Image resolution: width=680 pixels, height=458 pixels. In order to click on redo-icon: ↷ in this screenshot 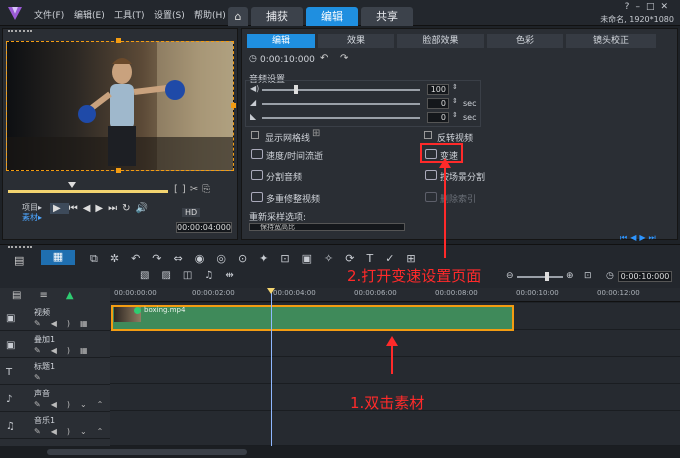, I will do `click(162, 258)`.